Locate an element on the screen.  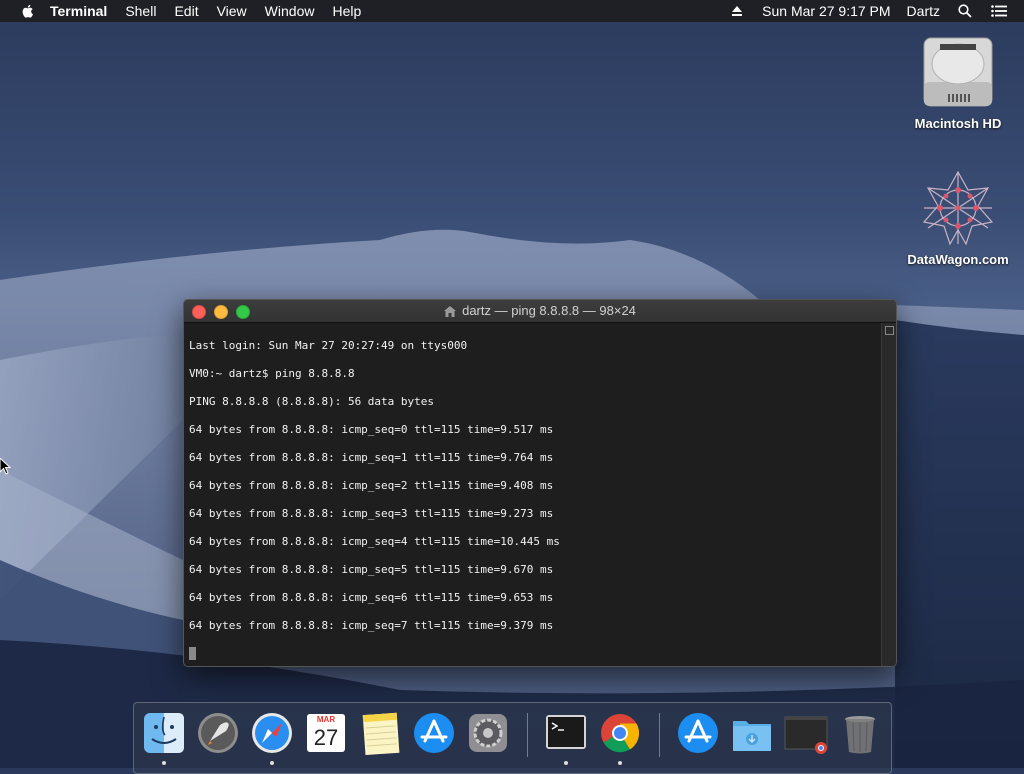
menu-view: View is located at coordinates (232, 11).